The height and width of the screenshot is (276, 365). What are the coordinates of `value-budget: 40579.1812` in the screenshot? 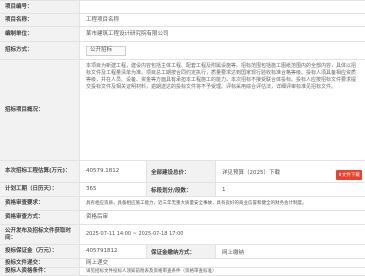 It's located at (103, 171).